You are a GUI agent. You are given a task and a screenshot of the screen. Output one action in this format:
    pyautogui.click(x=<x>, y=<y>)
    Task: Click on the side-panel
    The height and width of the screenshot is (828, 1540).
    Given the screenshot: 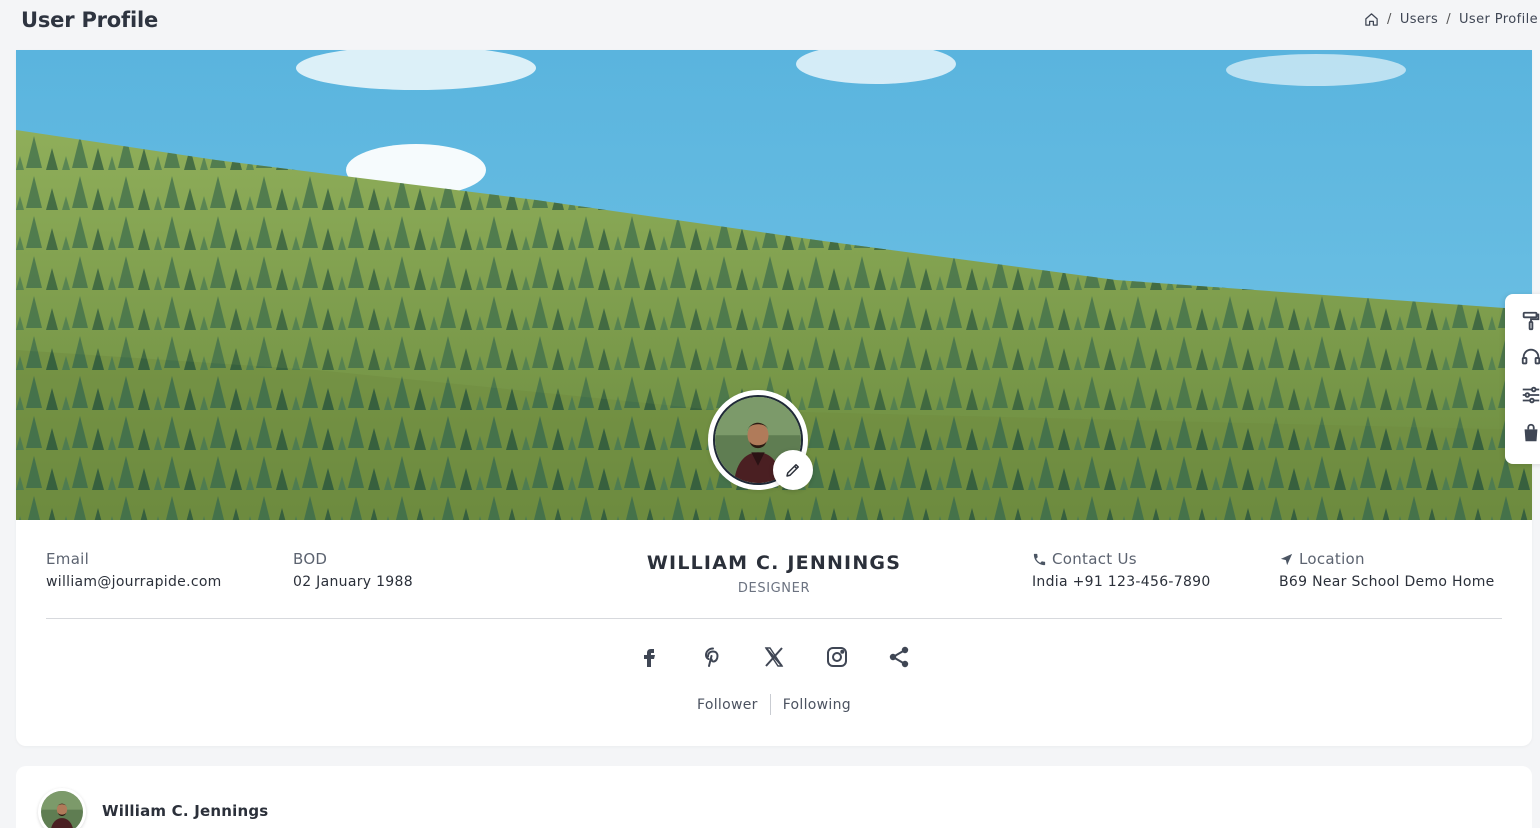 What is the action you would take?
    pyautogui.click(x=1522, y=379)
    